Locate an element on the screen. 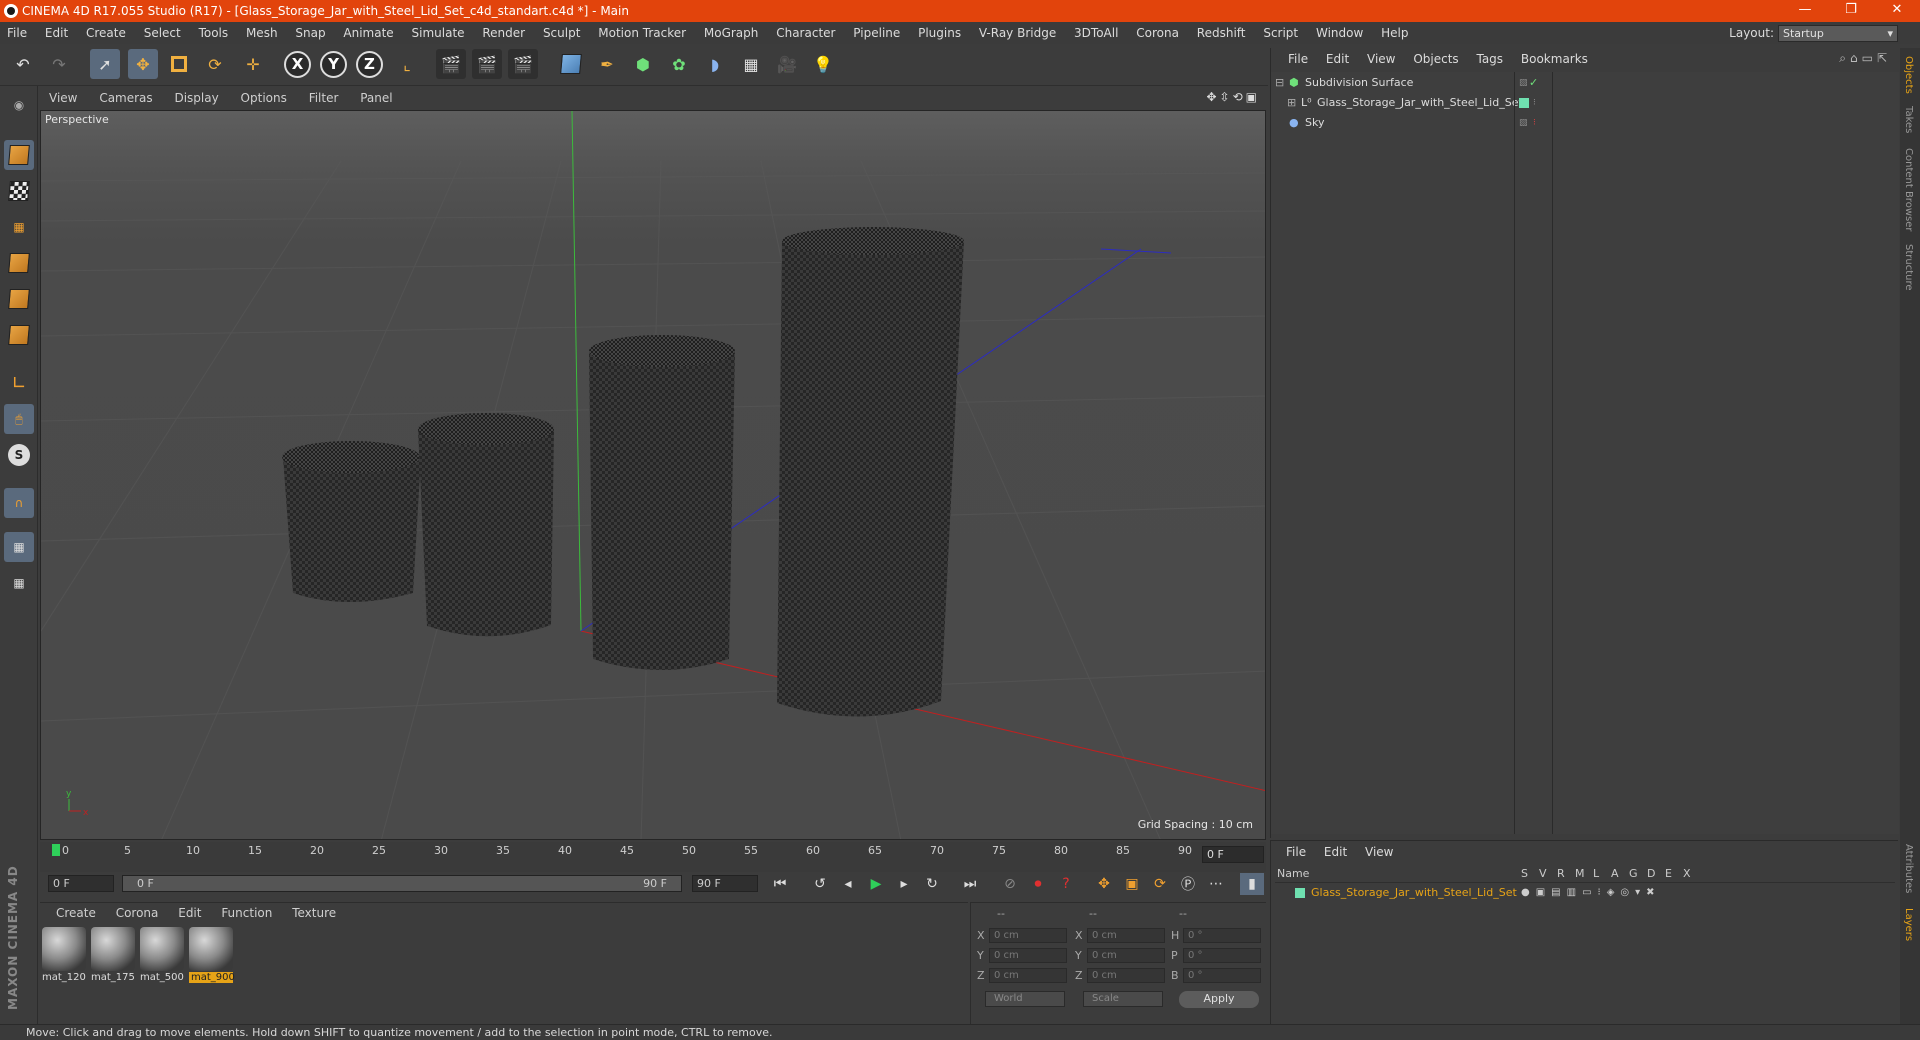 The width and height of the screenshot is (1920, 1040). layer-col-expressions: E is located at coordinates (1668, 873).